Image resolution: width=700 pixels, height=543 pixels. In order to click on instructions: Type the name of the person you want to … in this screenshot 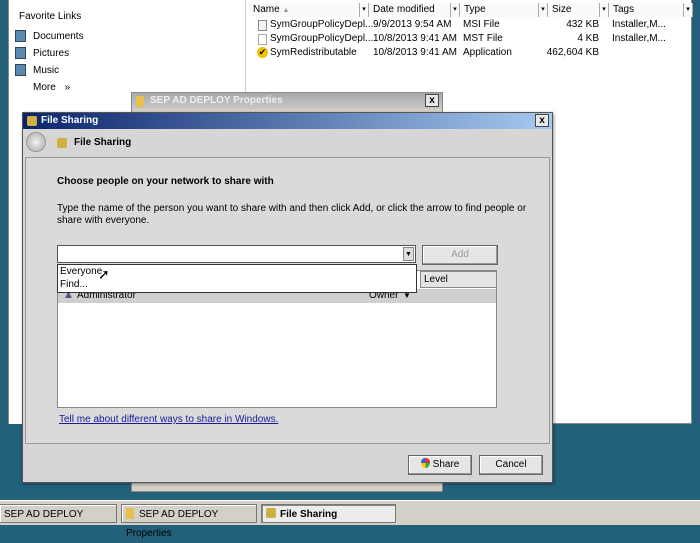, I will do `click(292, 214)`.